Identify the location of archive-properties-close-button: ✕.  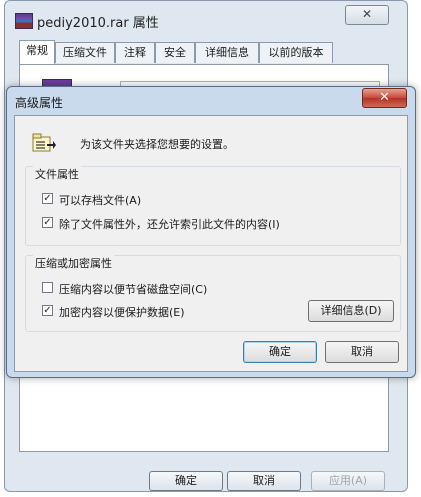
(367, 15).